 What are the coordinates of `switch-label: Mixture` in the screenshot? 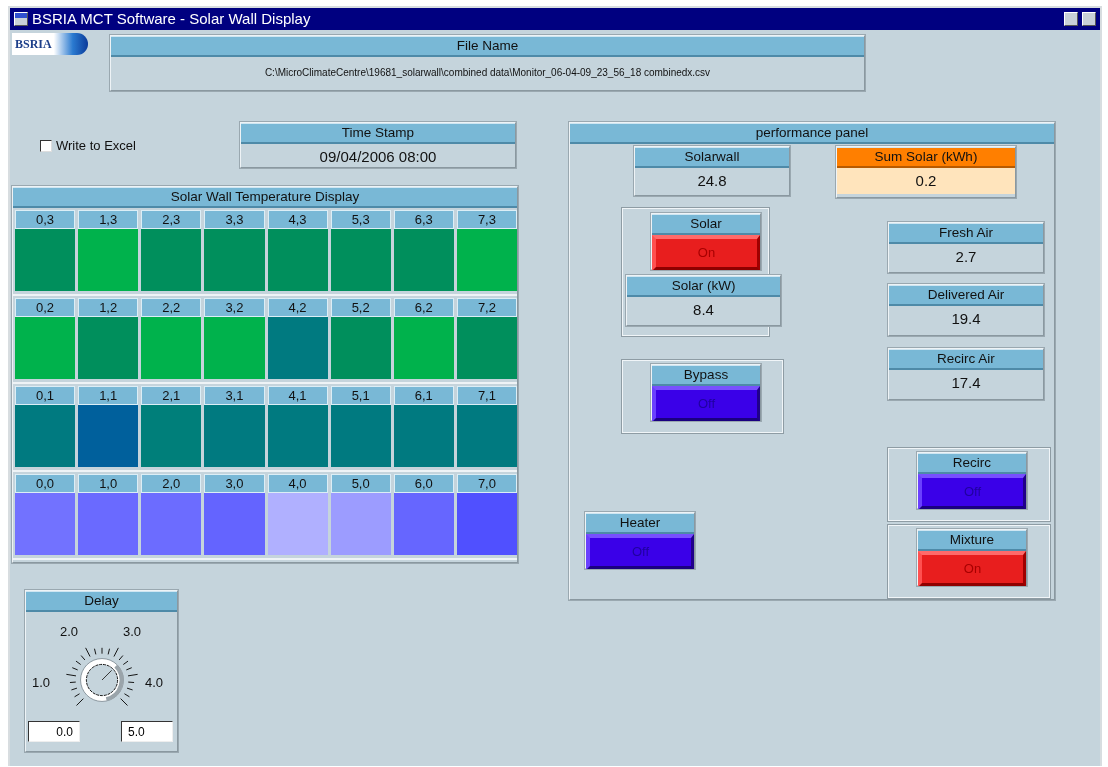 It's located at (972, 540).